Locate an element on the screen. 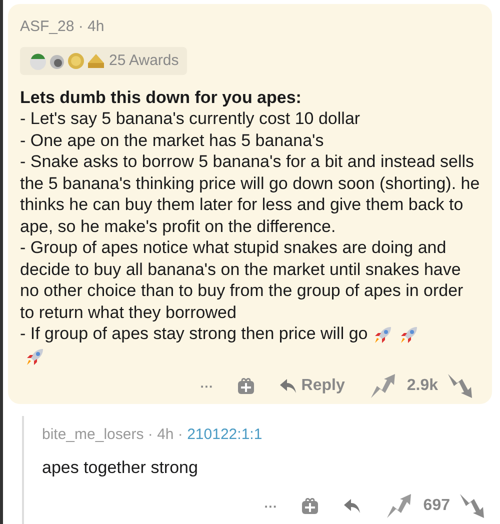 This screenshot has height=524, width=500. reply-button is located at coordinates (352, 506).